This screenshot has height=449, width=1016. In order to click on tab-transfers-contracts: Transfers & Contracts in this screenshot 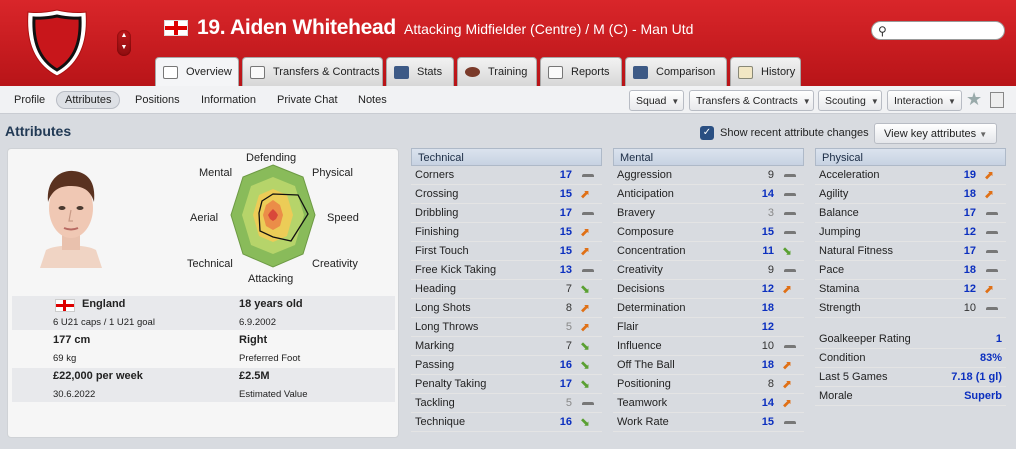, I will do `click(312, 71)`.